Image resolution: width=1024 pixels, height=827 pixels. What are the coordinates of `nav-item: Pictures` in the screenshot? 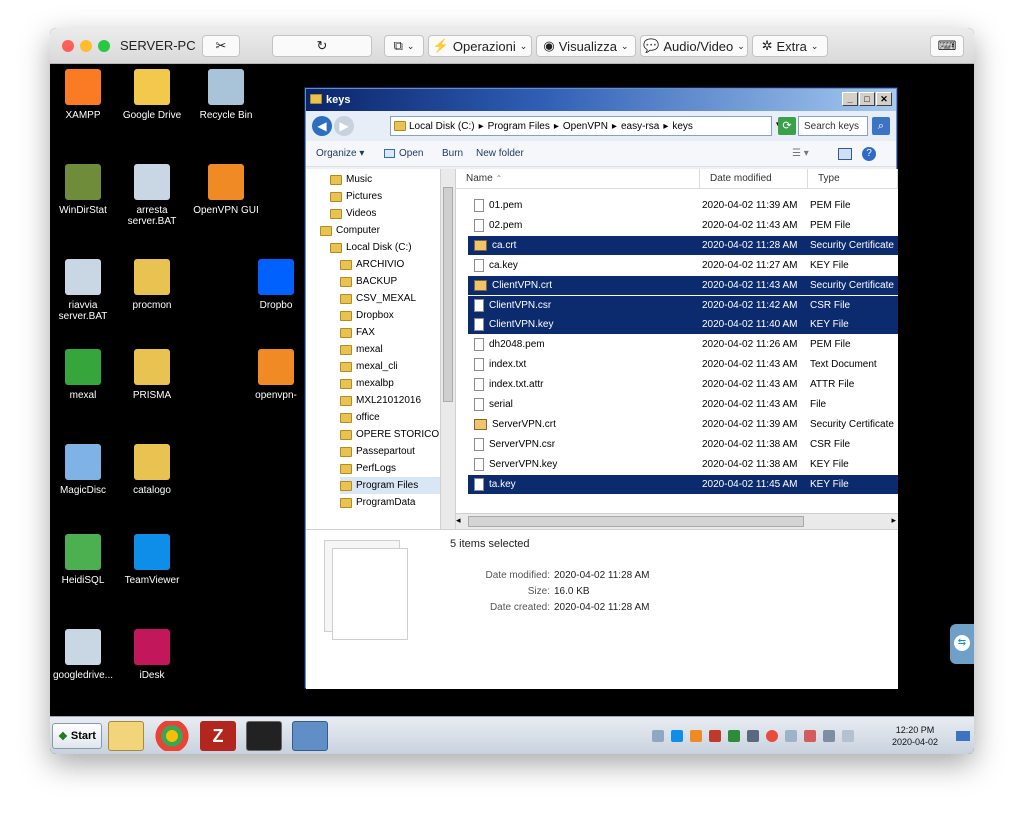 It's located at (356, 196).